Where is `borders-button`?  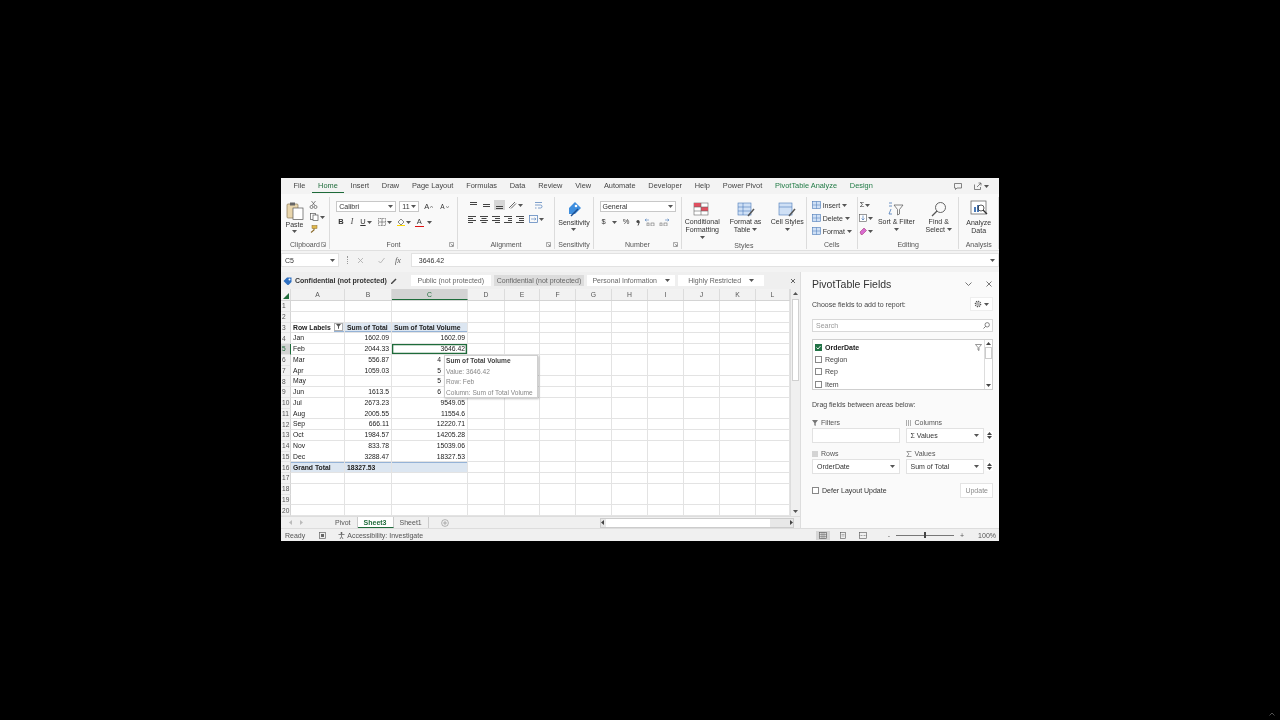 borders-button is located at coordinates (384, 222).